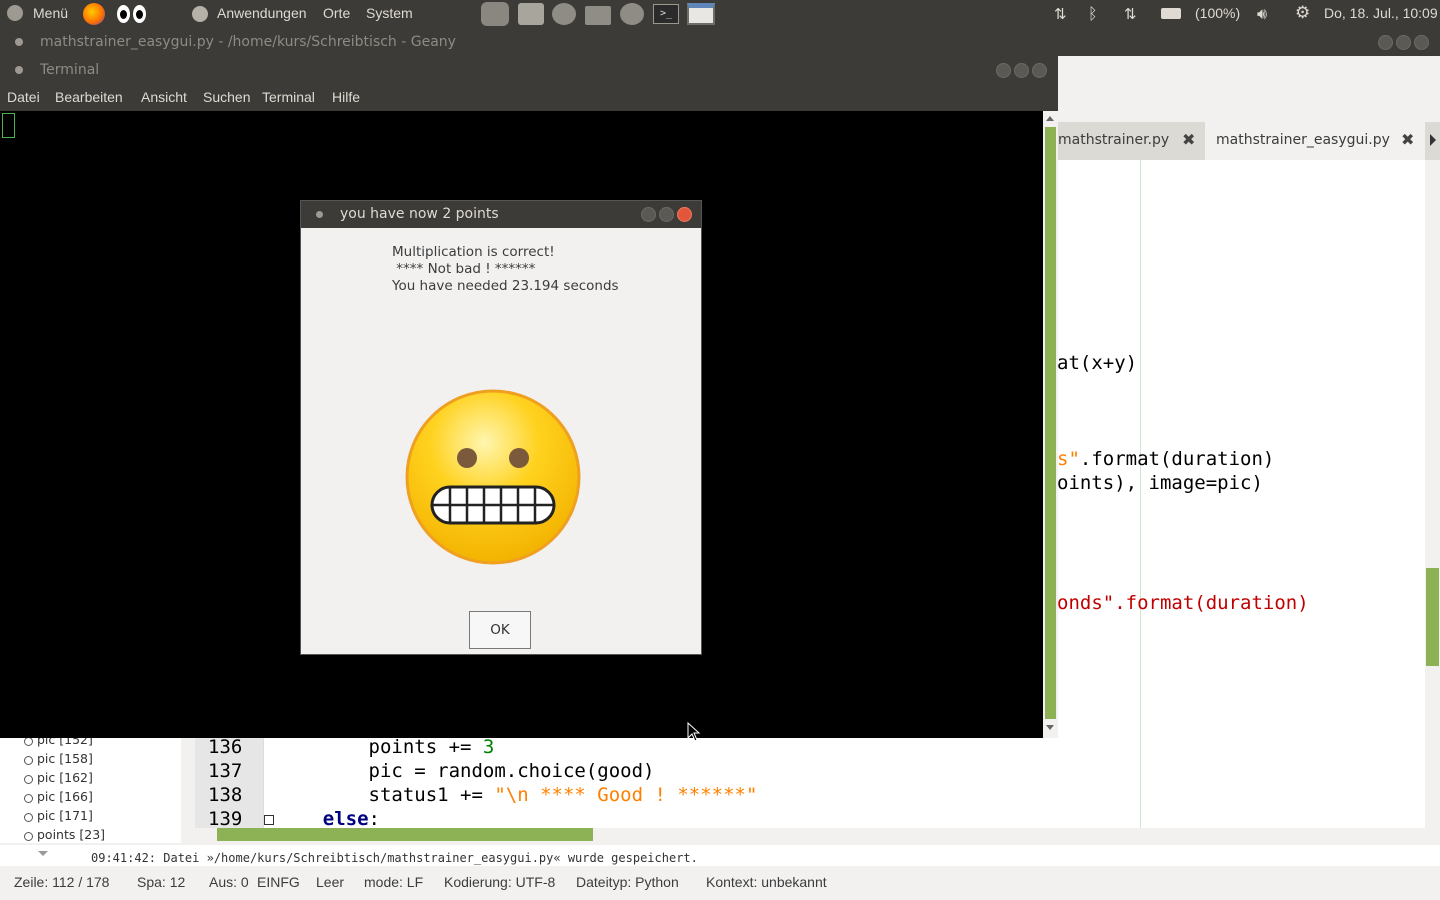 This screenshot has width=1440, height=900. Describe the element at coordinates (1433, 140) in the screenshot. I see `tabs-scroll-right-icon` at that location.